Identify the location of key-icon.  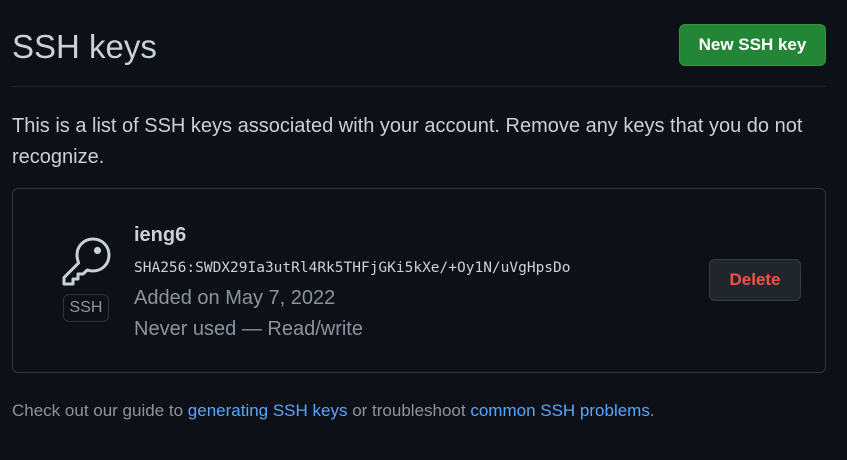
(86, 261).